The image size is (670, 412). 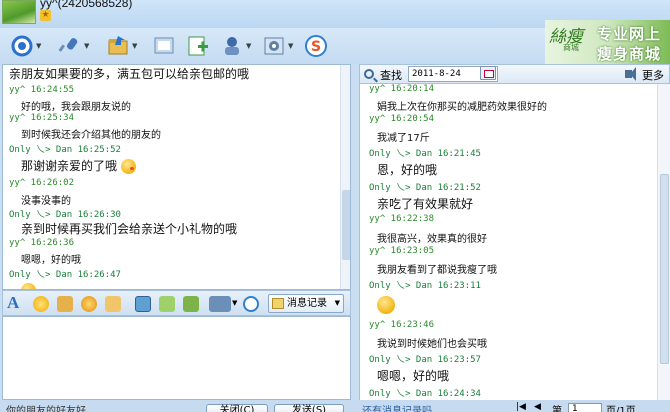 I want to click on close-button: 关闭(C), so click(x=237, y=408).